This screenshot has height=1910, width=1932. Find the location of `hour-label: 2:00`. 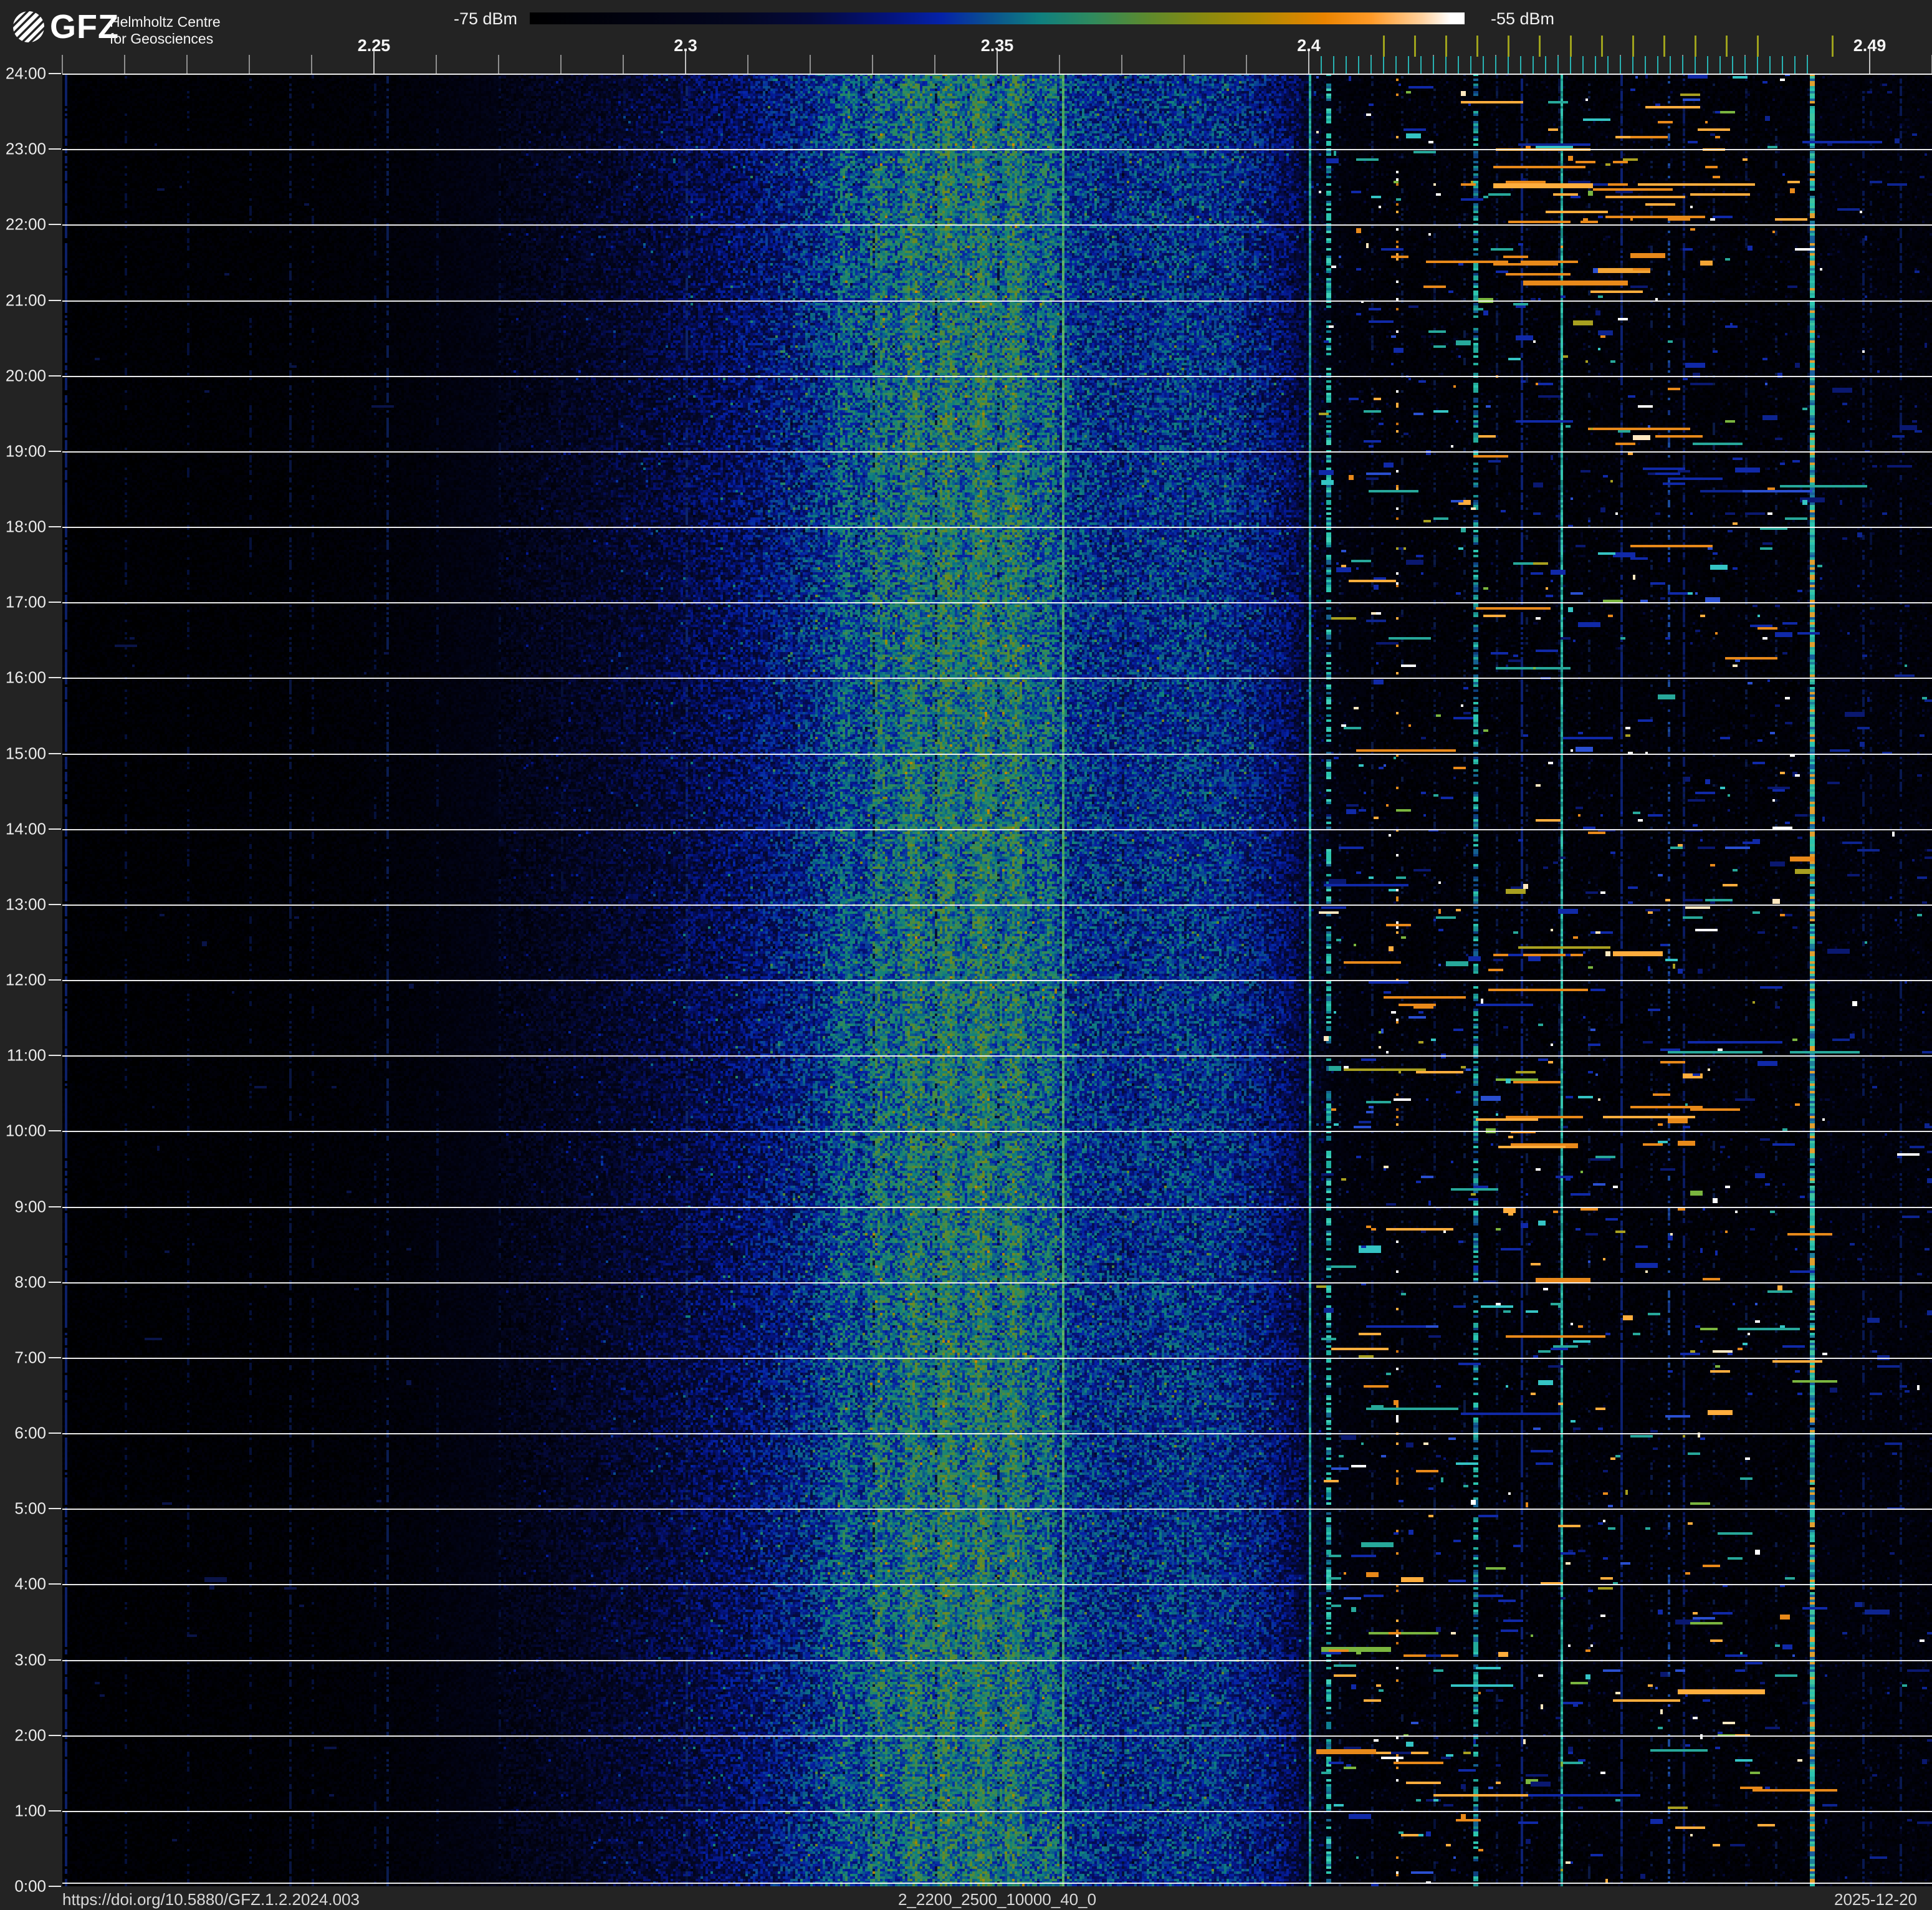

hour-label: 2:00 is located at coordinates (30, 1735).